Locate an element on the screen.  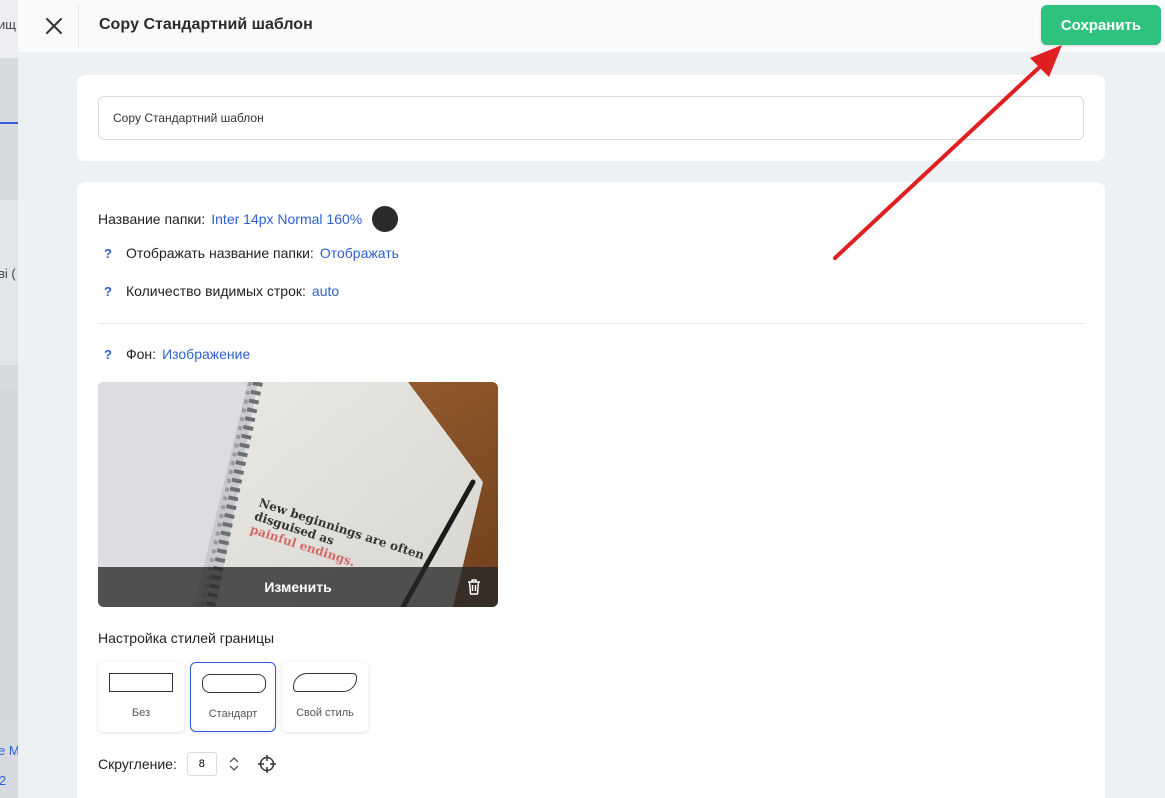
show-folder-name-link: Отображать is located at coordinates (359, 253).